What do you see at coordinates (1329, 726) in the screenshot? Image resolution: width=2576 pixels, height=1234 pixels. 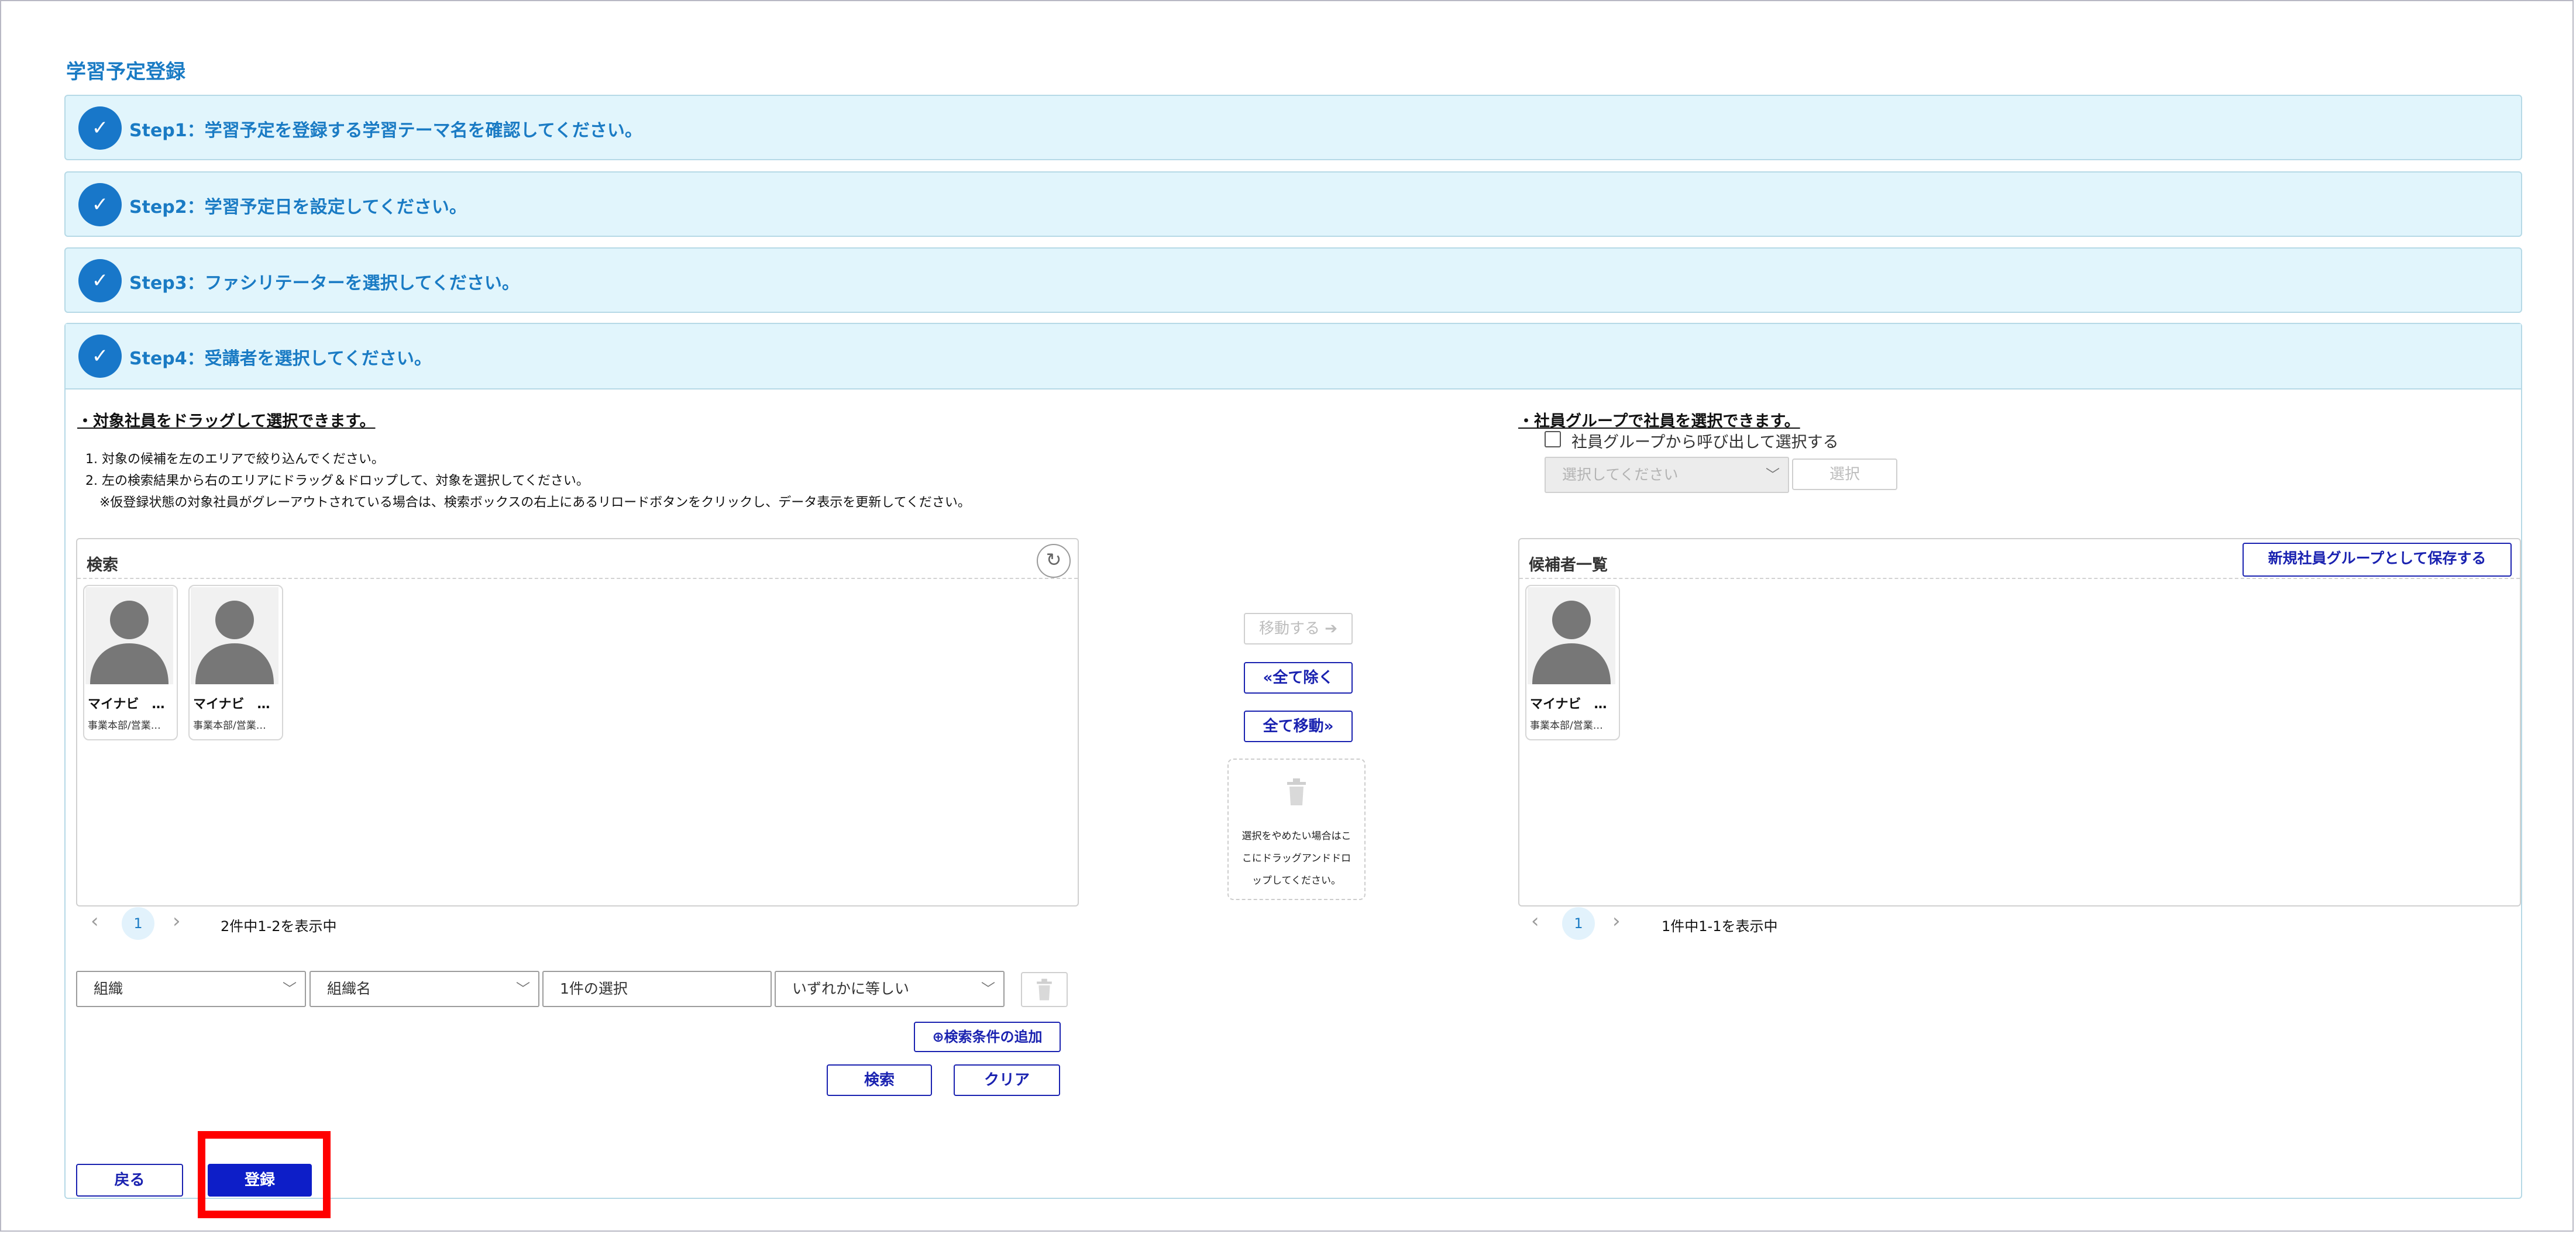 I see `double-arrow-right-icon: »` at bounding box center [1329, 726].